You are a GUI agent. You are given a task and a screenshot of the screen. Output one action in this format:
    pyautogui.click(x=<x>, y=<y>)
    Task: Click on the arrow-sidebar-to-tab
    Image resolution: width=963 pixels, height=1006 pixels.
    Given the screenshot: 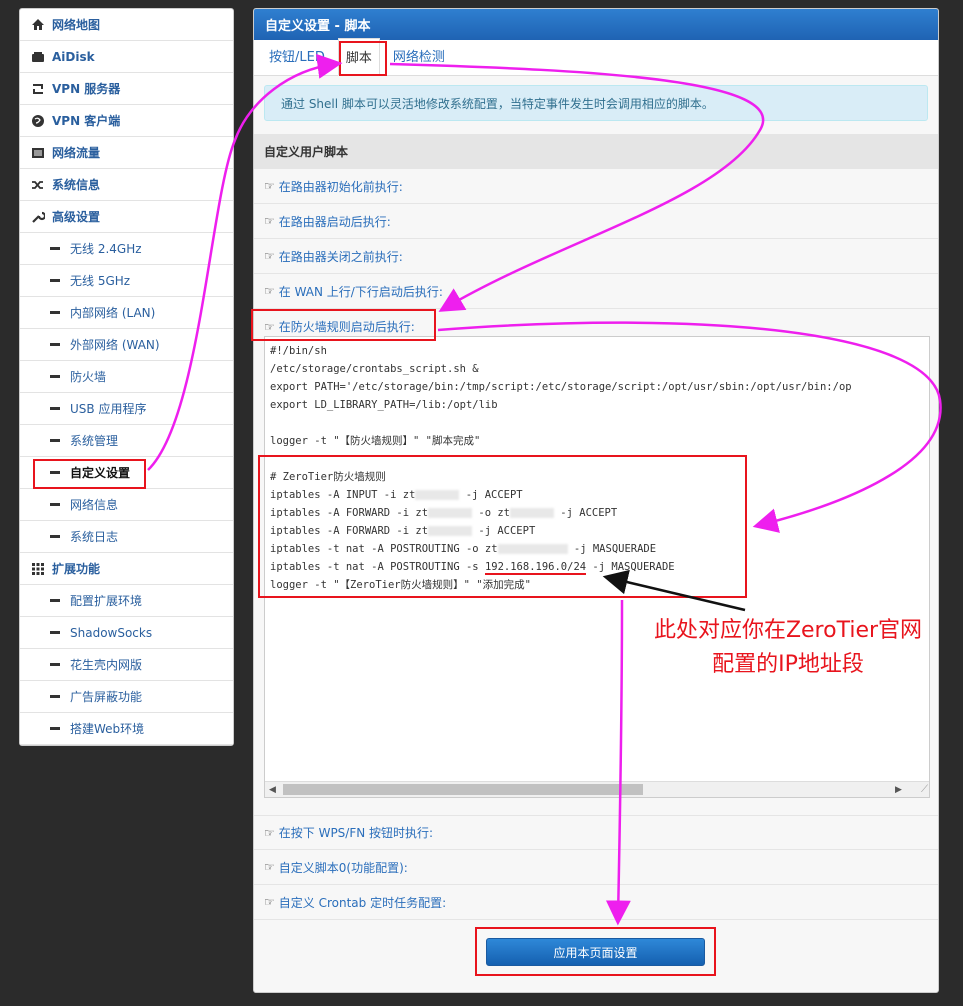 What is the action you would take?
    pyautogui.click(x=245, y=262)
    